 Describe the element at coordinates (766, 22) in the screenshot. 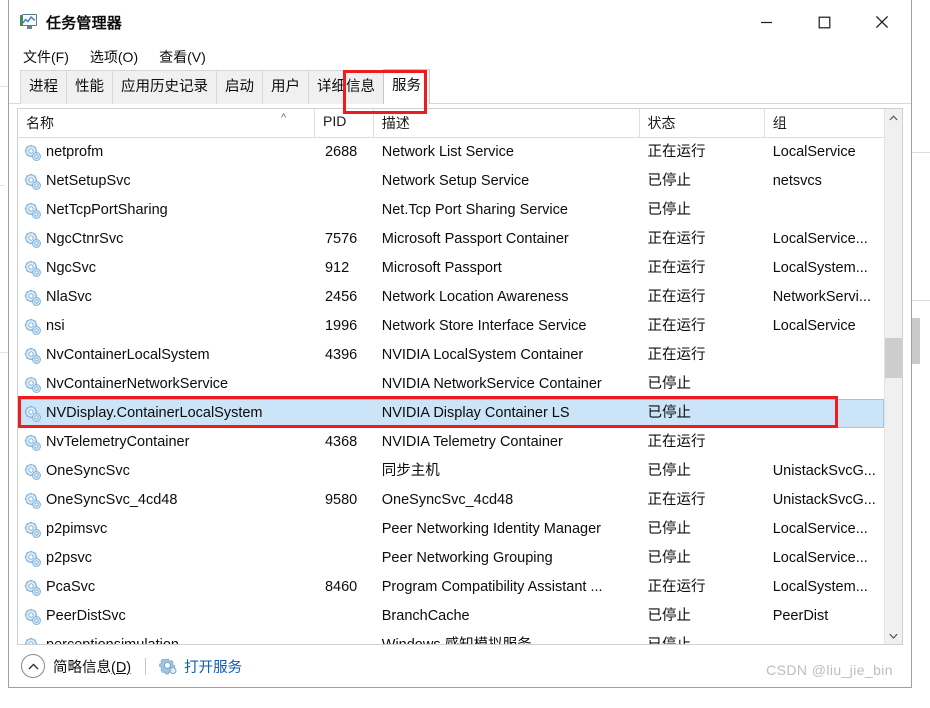

I see `minimize-button` at that location.